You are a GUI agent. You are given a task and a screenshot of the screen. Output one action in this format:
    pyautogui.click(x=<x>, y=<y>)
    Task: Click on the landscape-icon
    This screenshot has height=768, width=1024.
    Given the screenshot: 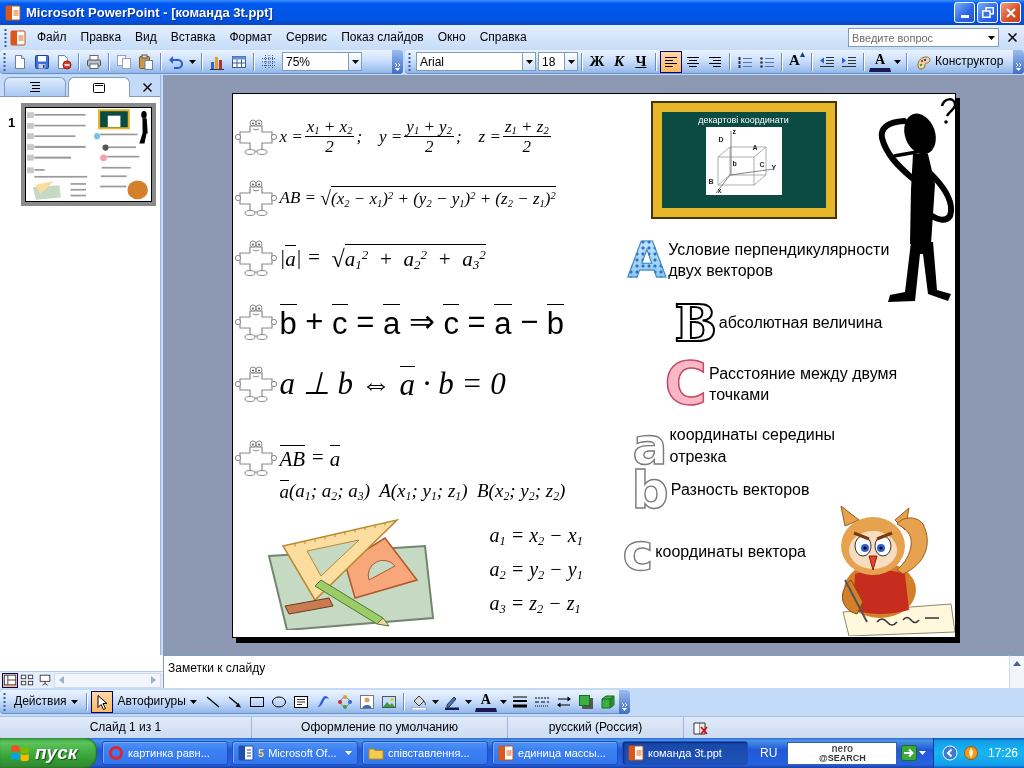 What is the action you would take?
    pyautogui.click(x=388, y=701)
    